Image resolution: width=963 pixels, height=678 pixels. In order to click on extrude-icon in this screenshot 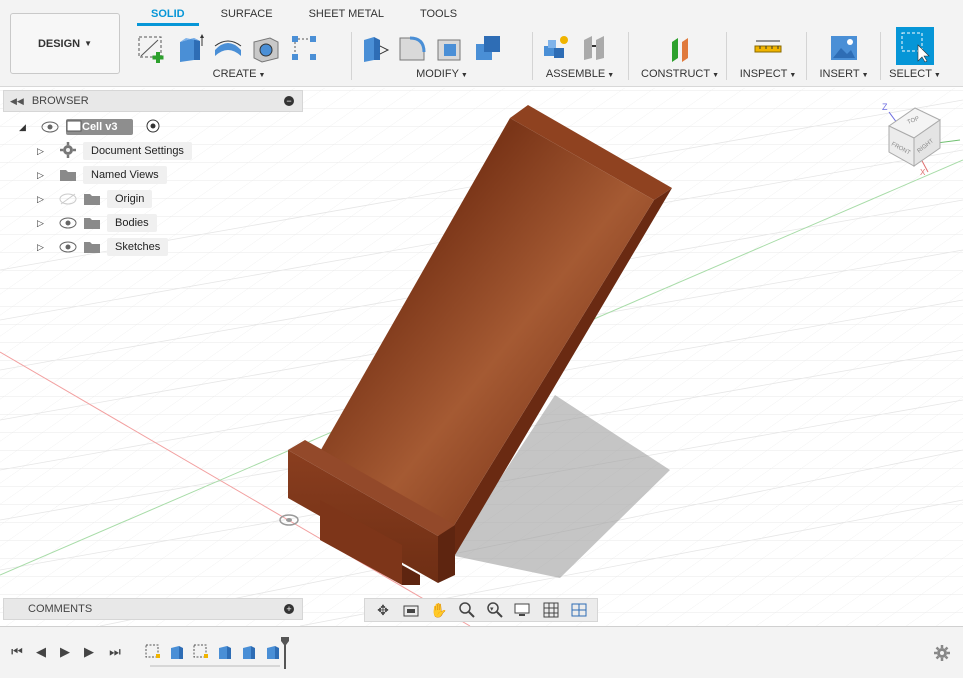, I will do `click(190, 48)`.